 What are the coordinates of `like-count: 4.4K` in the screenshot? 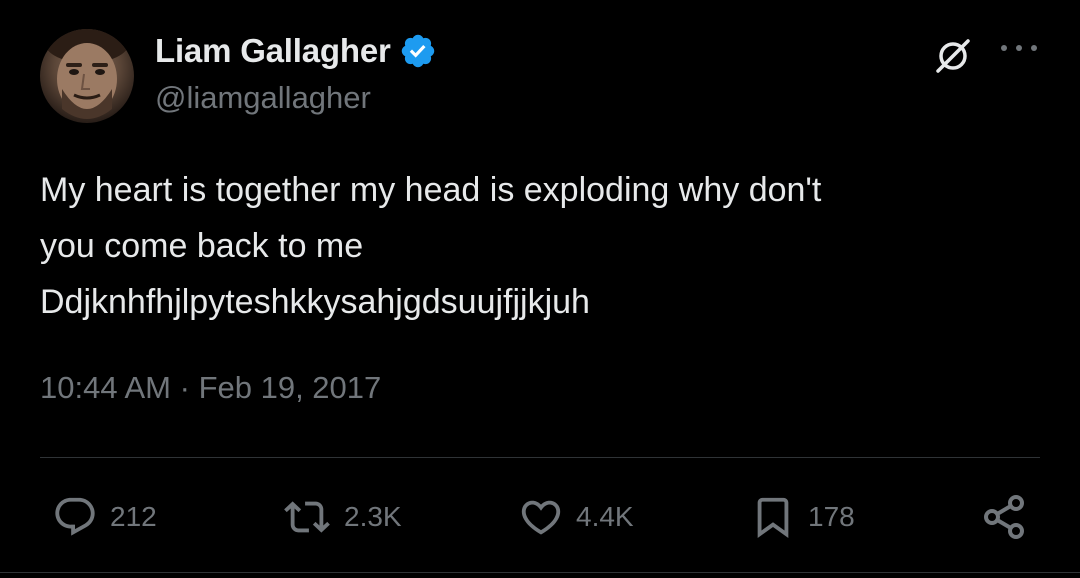 It's located at (605, 516).